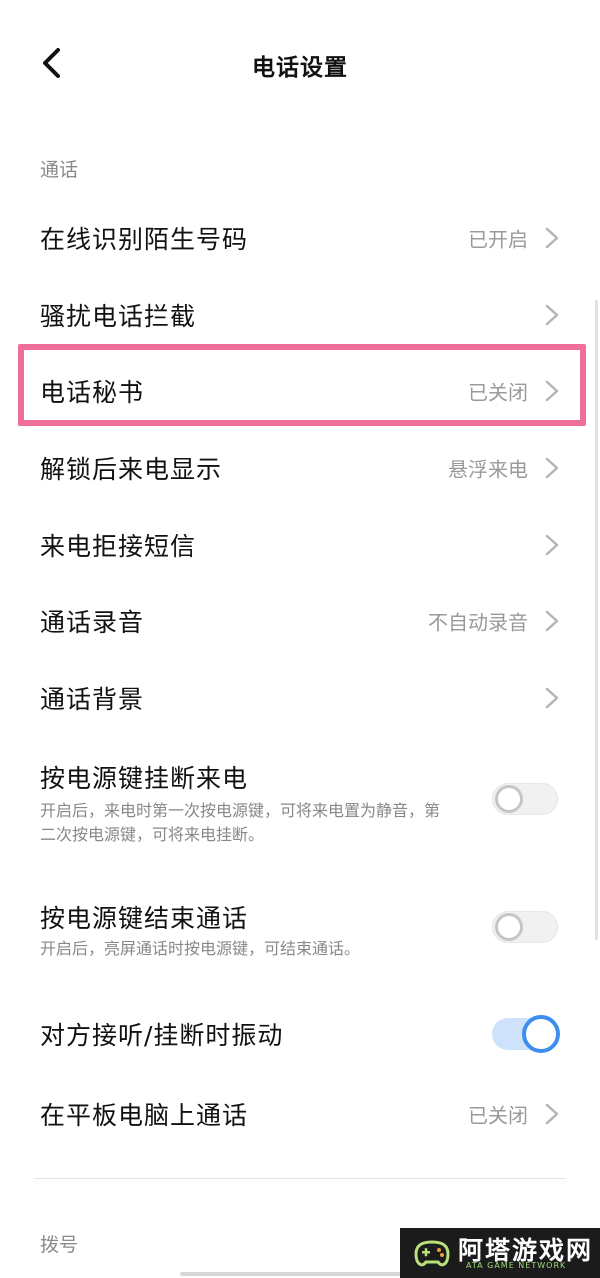 This screenshot has height=1278, width=600. I want to click on row-label: 电话秘书, so click(92, 392).